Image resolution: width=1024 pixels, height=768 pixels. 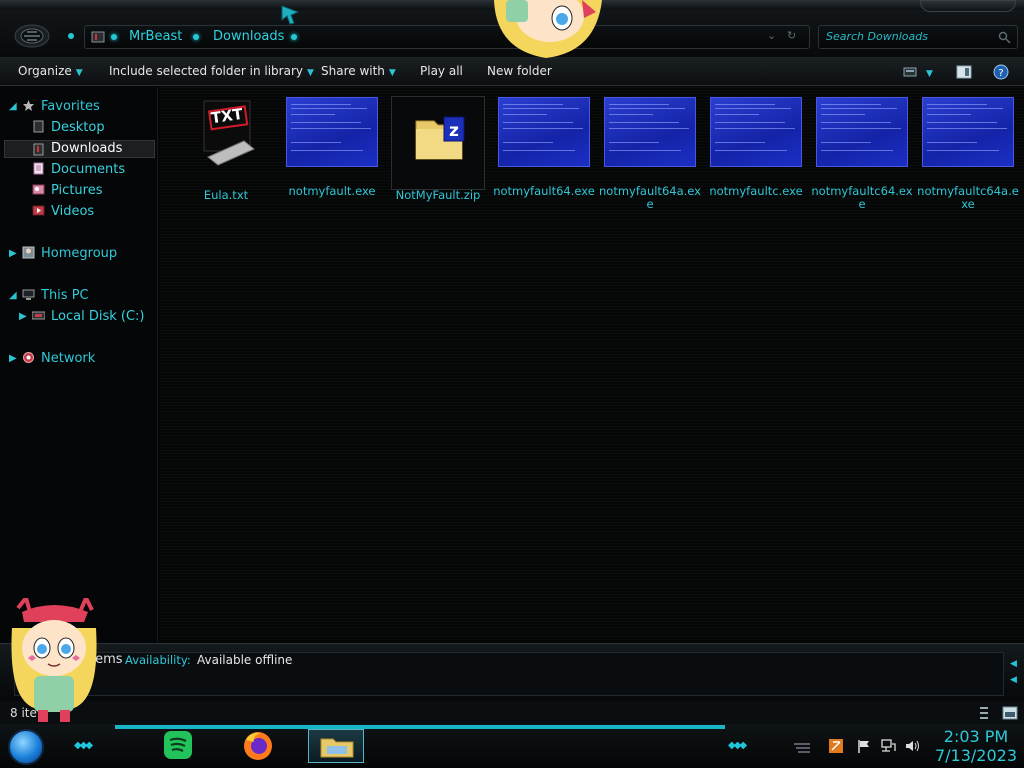 I want to click on nav-this-pc: ◢ This PC, so click(x=49, y=297).